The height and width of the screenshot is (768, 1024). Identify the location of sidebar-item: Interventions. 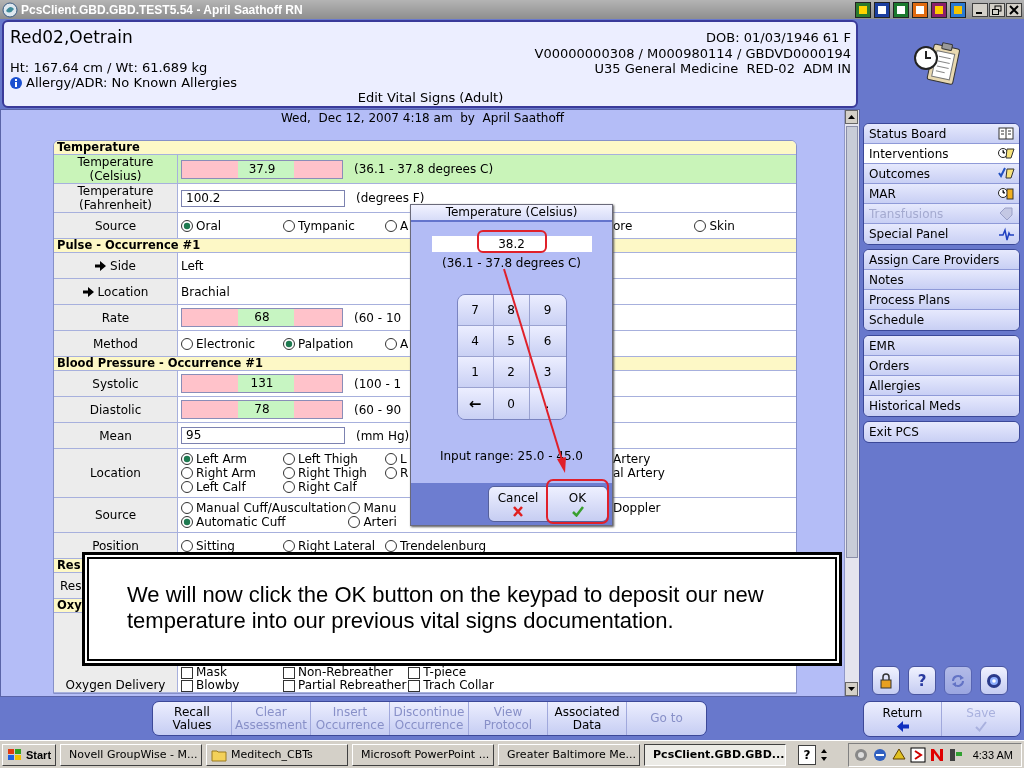
(941, 154).